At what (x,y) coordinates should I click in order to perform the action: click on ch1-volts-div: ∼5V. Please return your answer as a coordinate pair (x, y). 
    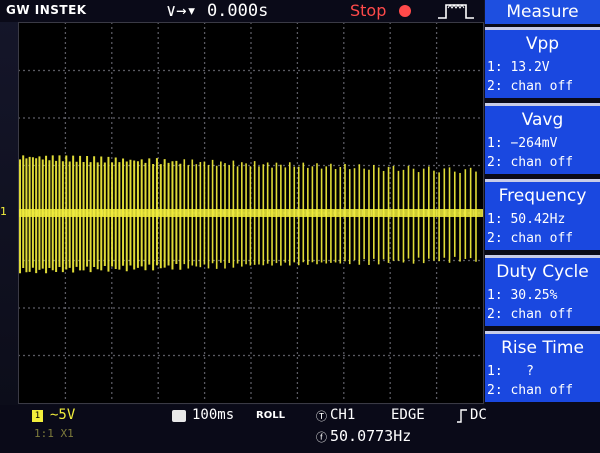
    Looking at the image, I should click on (62, 415).